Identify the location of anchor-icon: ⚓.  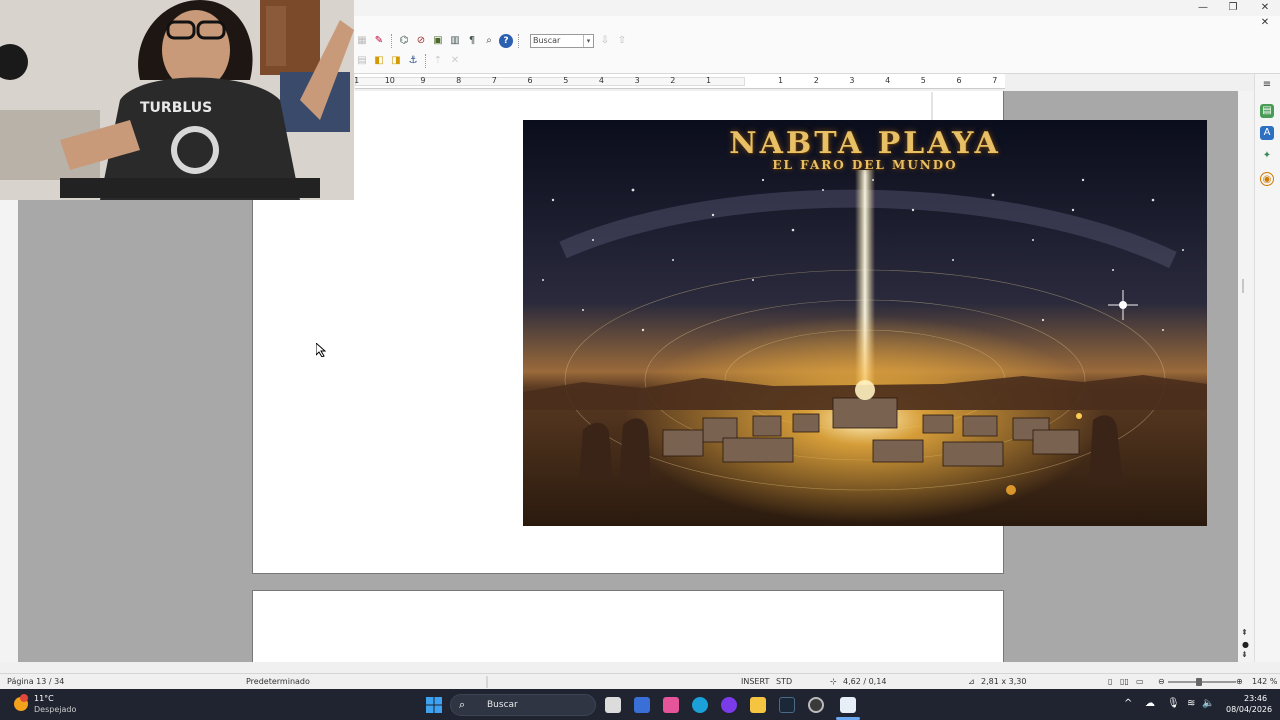
(413, 61).